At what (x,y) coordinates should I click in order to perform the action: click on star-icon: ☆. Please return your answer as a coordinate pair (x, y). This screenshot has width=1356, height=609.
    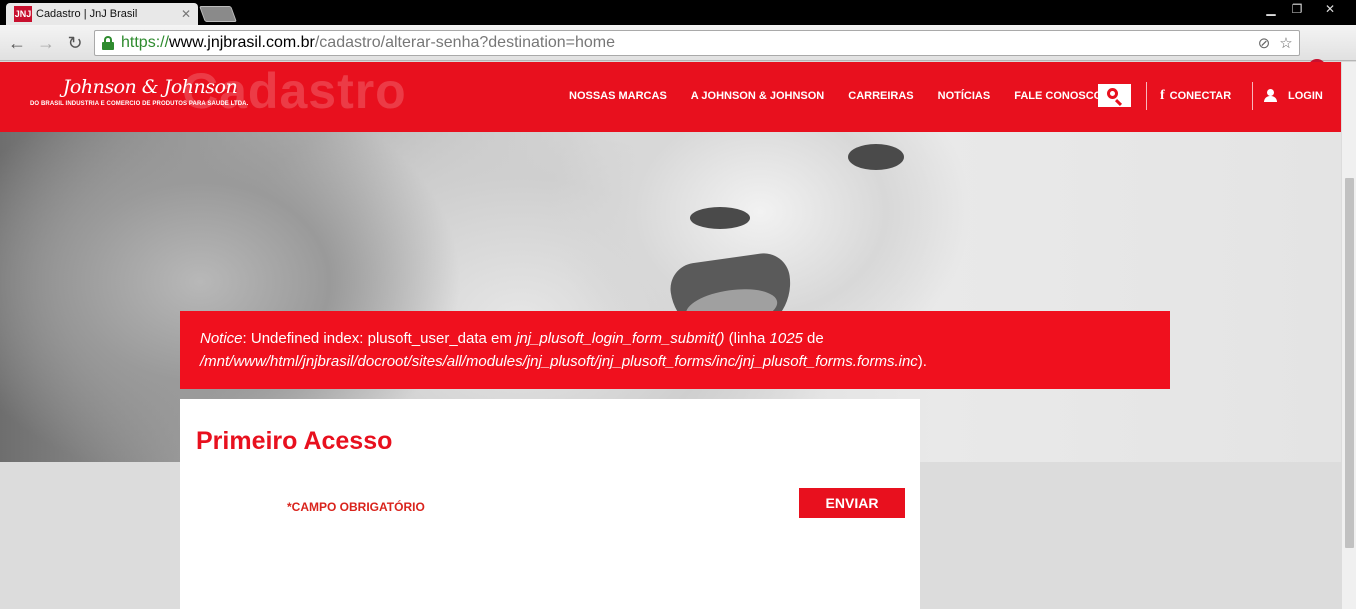
    Looking at the image, I should click on (1286, 43).